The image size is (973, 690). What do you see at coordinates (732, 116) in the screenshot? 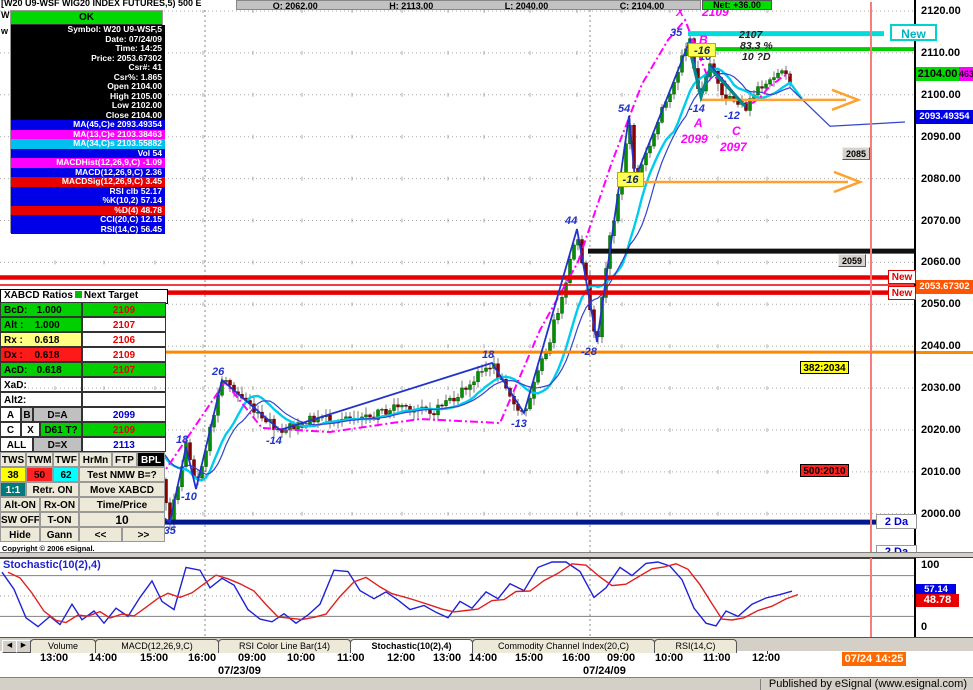
I see `chart-annotation: -12` at bounding box center [732, 116].